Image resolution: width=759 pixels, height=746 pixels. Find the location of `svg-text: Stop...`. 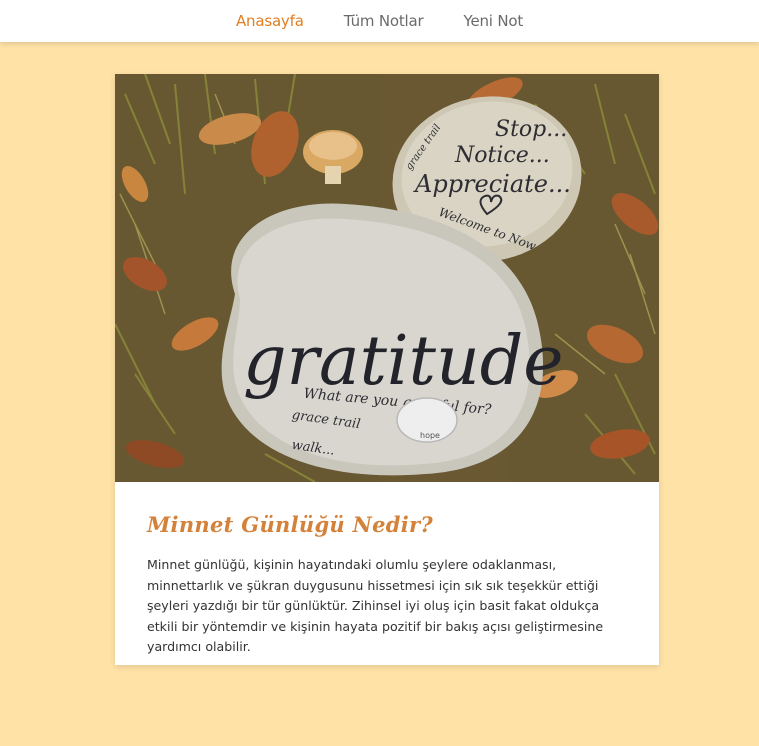

svg-text: Stop... is located at coordinates (531, 129).